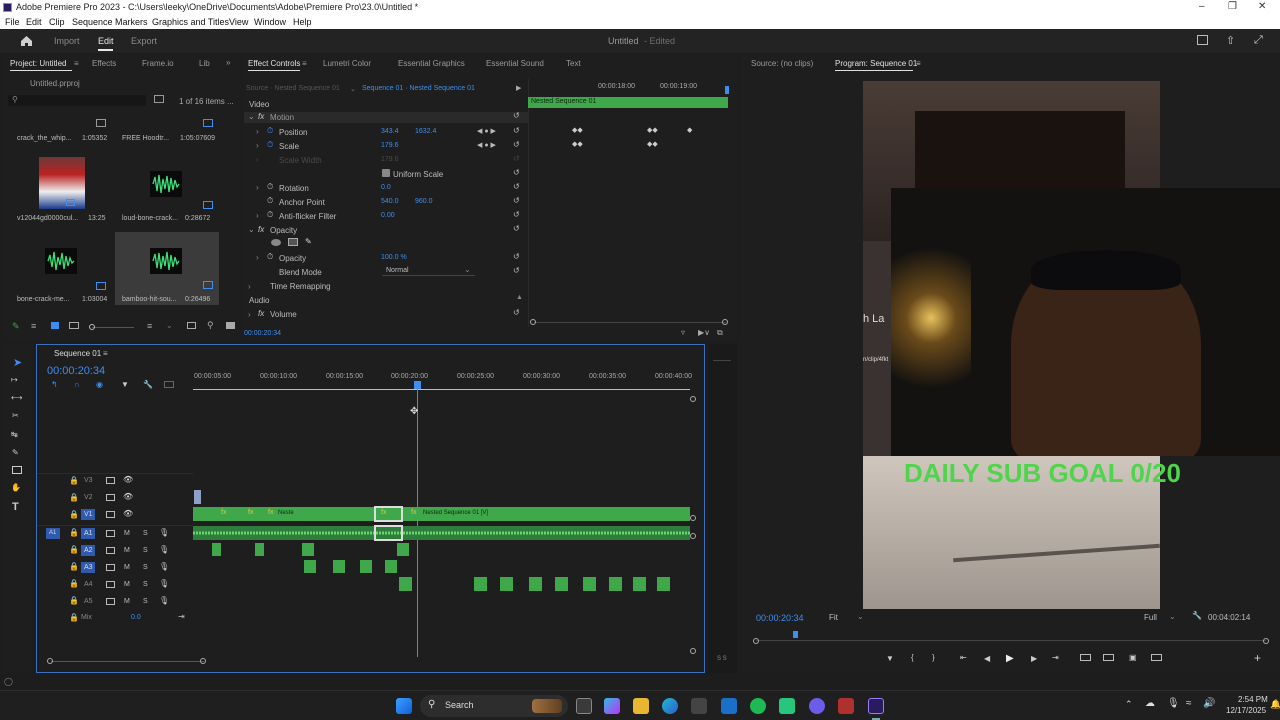  What do you see at coordinates (394, 257) in the screenshot?
I see `prop-opacity-value: 100.0 %` at bounding box center [394, 257].